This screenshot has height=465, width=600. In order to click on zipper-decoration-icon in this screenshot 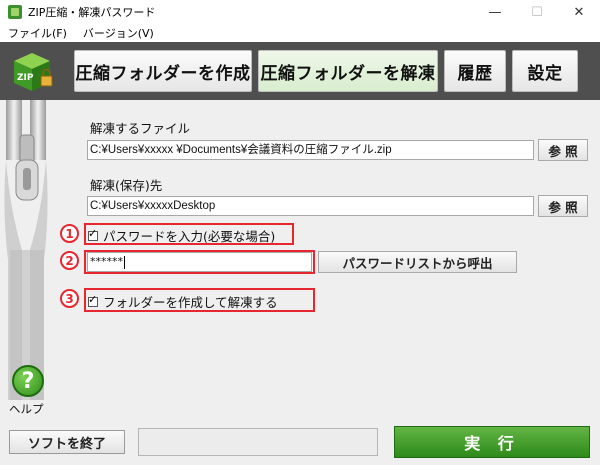, I will do `click(26, 250)`.